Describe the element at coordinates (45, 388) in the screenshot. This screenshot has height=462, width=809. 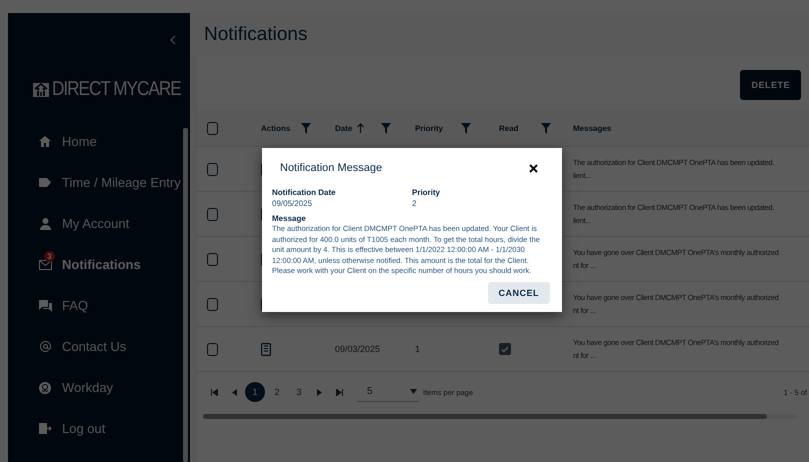
I see `globe-badge-icon` at that location.